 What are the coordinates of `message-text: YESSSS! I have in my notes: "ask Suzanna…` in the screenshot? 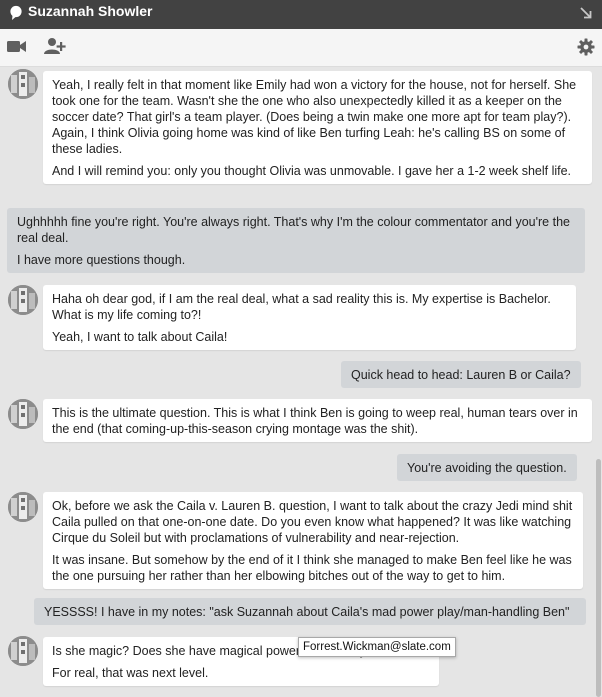 It's located at (307, 612).